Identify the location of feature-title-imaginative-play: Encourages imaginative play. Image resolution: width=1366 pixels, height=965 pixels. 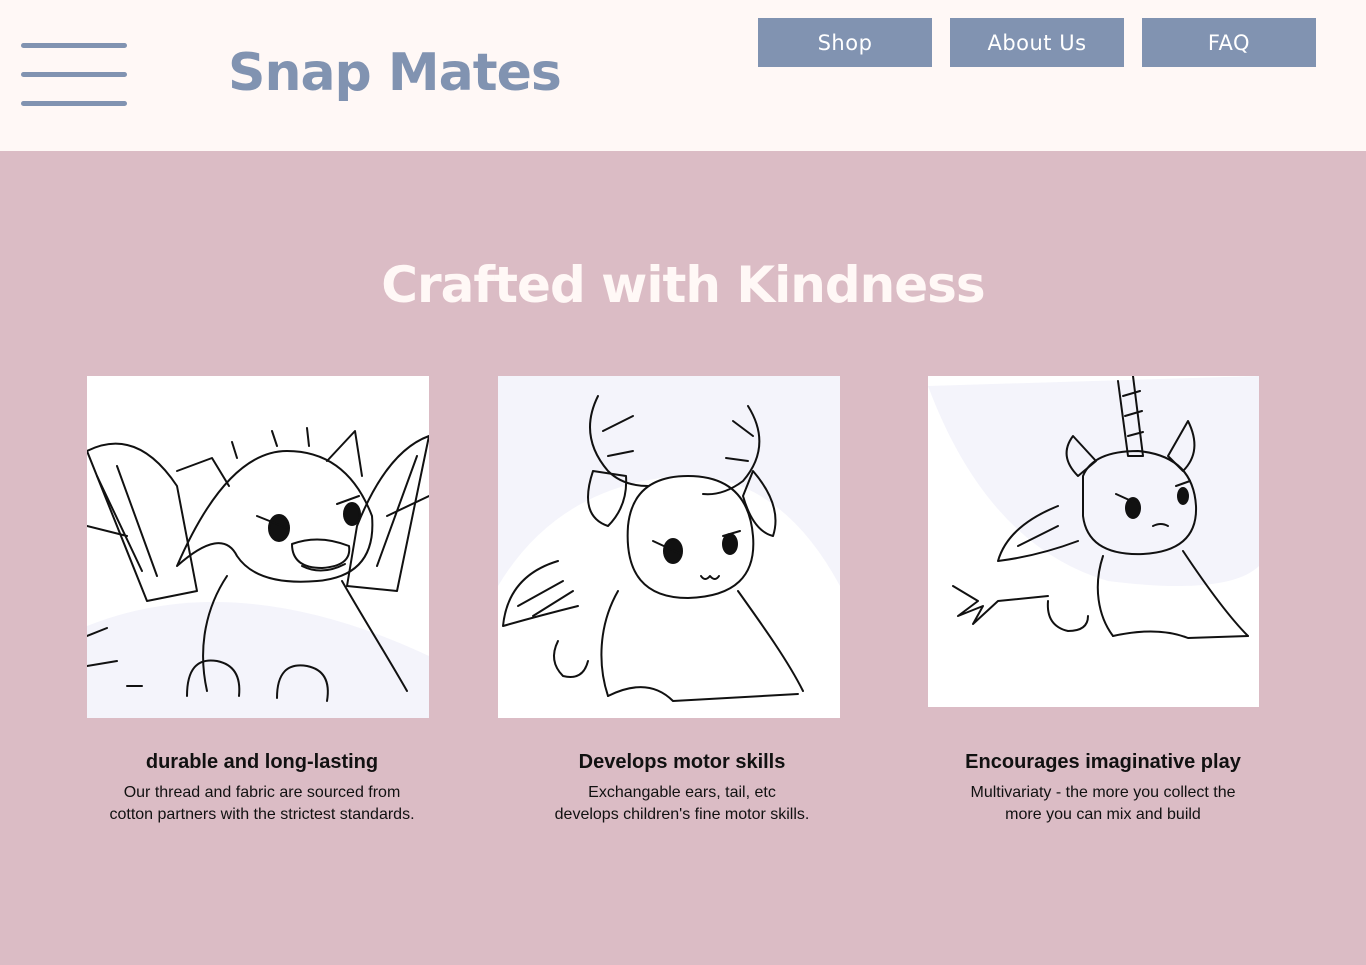
(1103, 762).